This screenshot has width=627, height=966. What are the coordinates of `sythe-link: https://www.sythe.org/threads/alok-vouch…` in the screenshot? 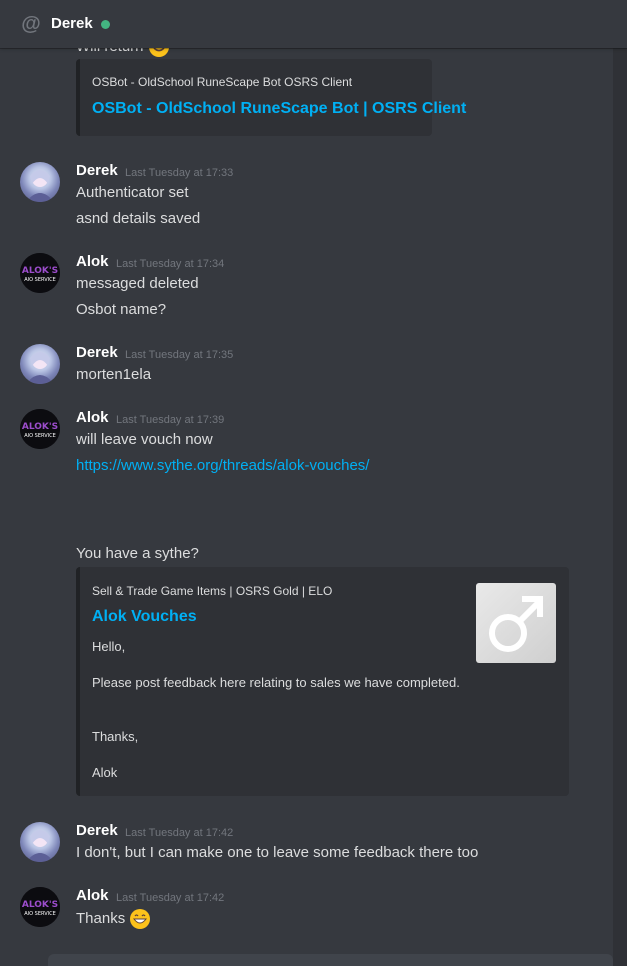 It's located at (222, 466).